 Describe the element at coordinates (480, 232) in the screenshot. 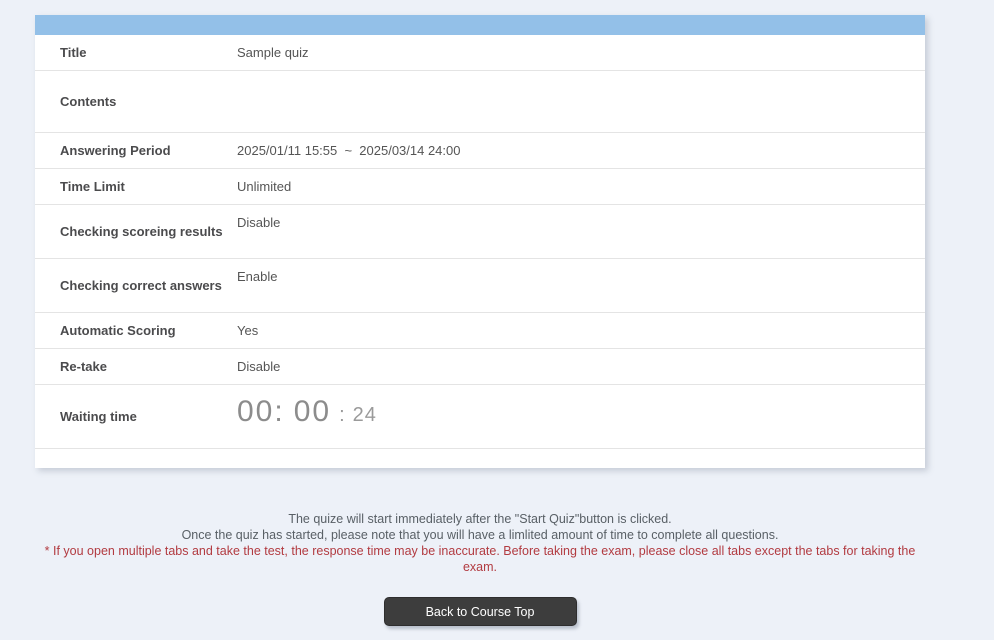

I see `table-row-checking-scoring-results: Checking scoreing results Disable` at that location.